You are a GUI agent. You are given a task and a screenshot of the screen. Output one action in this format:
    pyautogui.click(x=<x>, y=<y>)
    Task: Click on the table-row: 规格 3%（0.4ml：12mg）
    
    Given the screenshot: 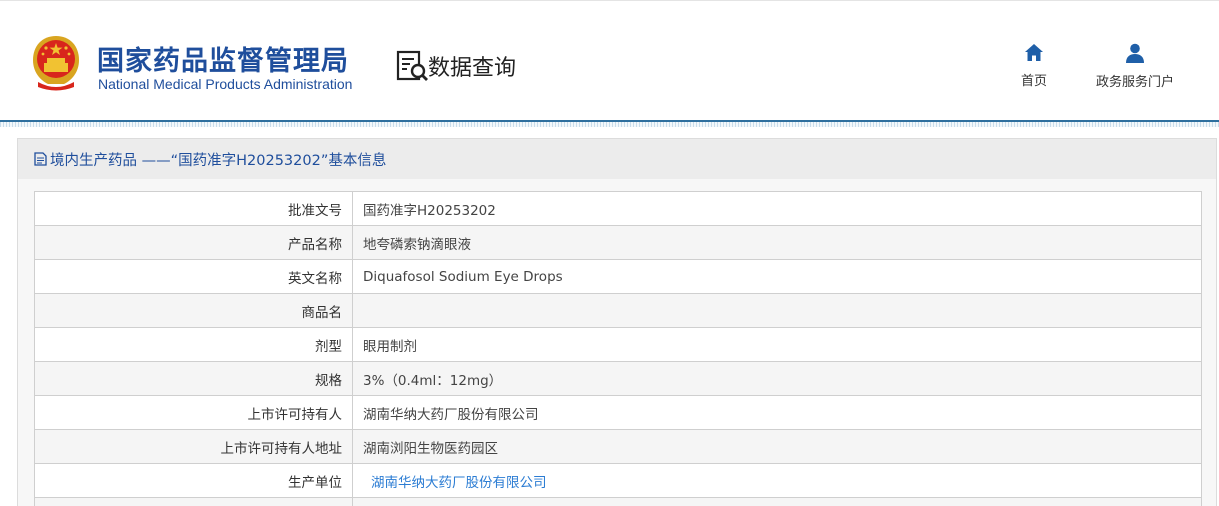 What is the action you would take?
    pyautogui.click(x=618, y=378)
    